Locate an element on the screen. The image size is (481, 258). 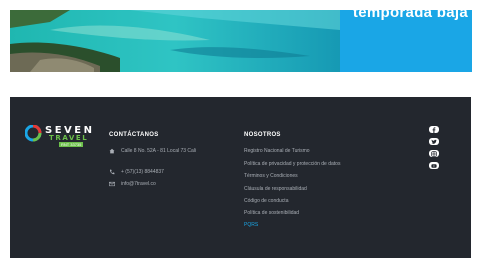
link-codigo-conducta: Código de conducta is located at coordinates (266, 201).